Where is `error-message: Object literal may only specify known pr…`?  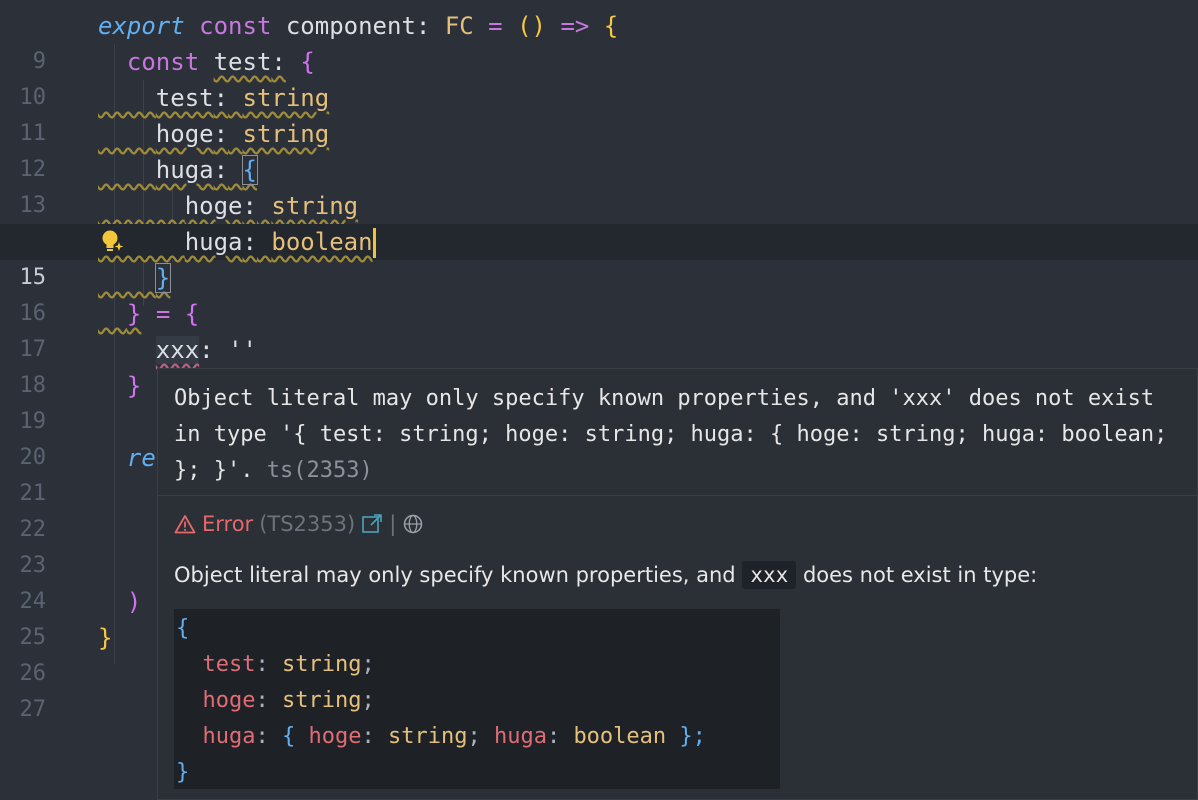 error-message: Object literal may only specify known pr… is located at coordinates (606, 575).